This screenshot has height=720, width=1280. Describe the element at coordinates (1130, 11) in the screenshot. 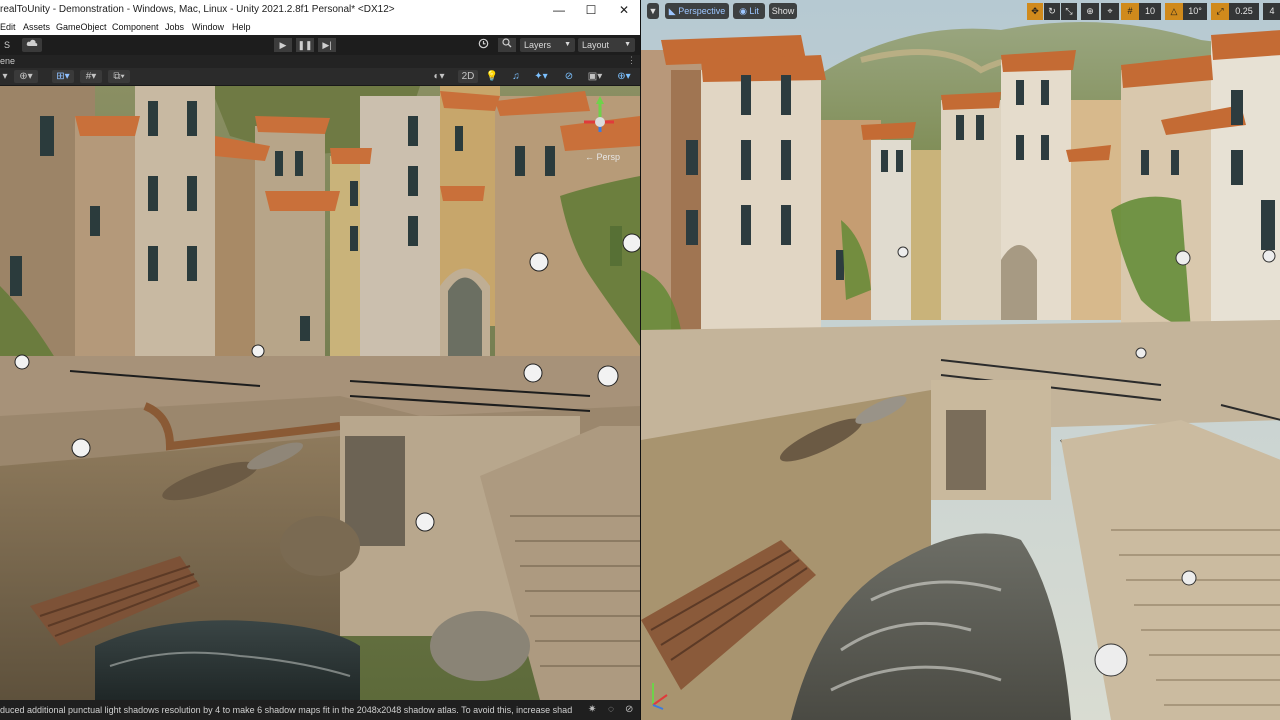

I see `grid-snap-icon: #` at that location.